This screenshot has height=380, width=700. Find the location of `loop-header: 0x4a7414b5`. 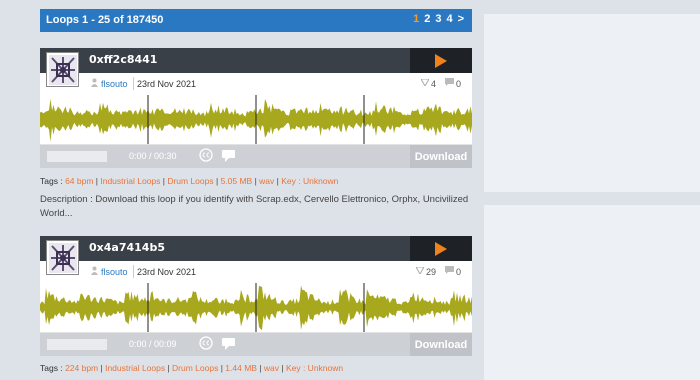

loop-header: 0x4a7414b5 is located at coordinates (256, 255).